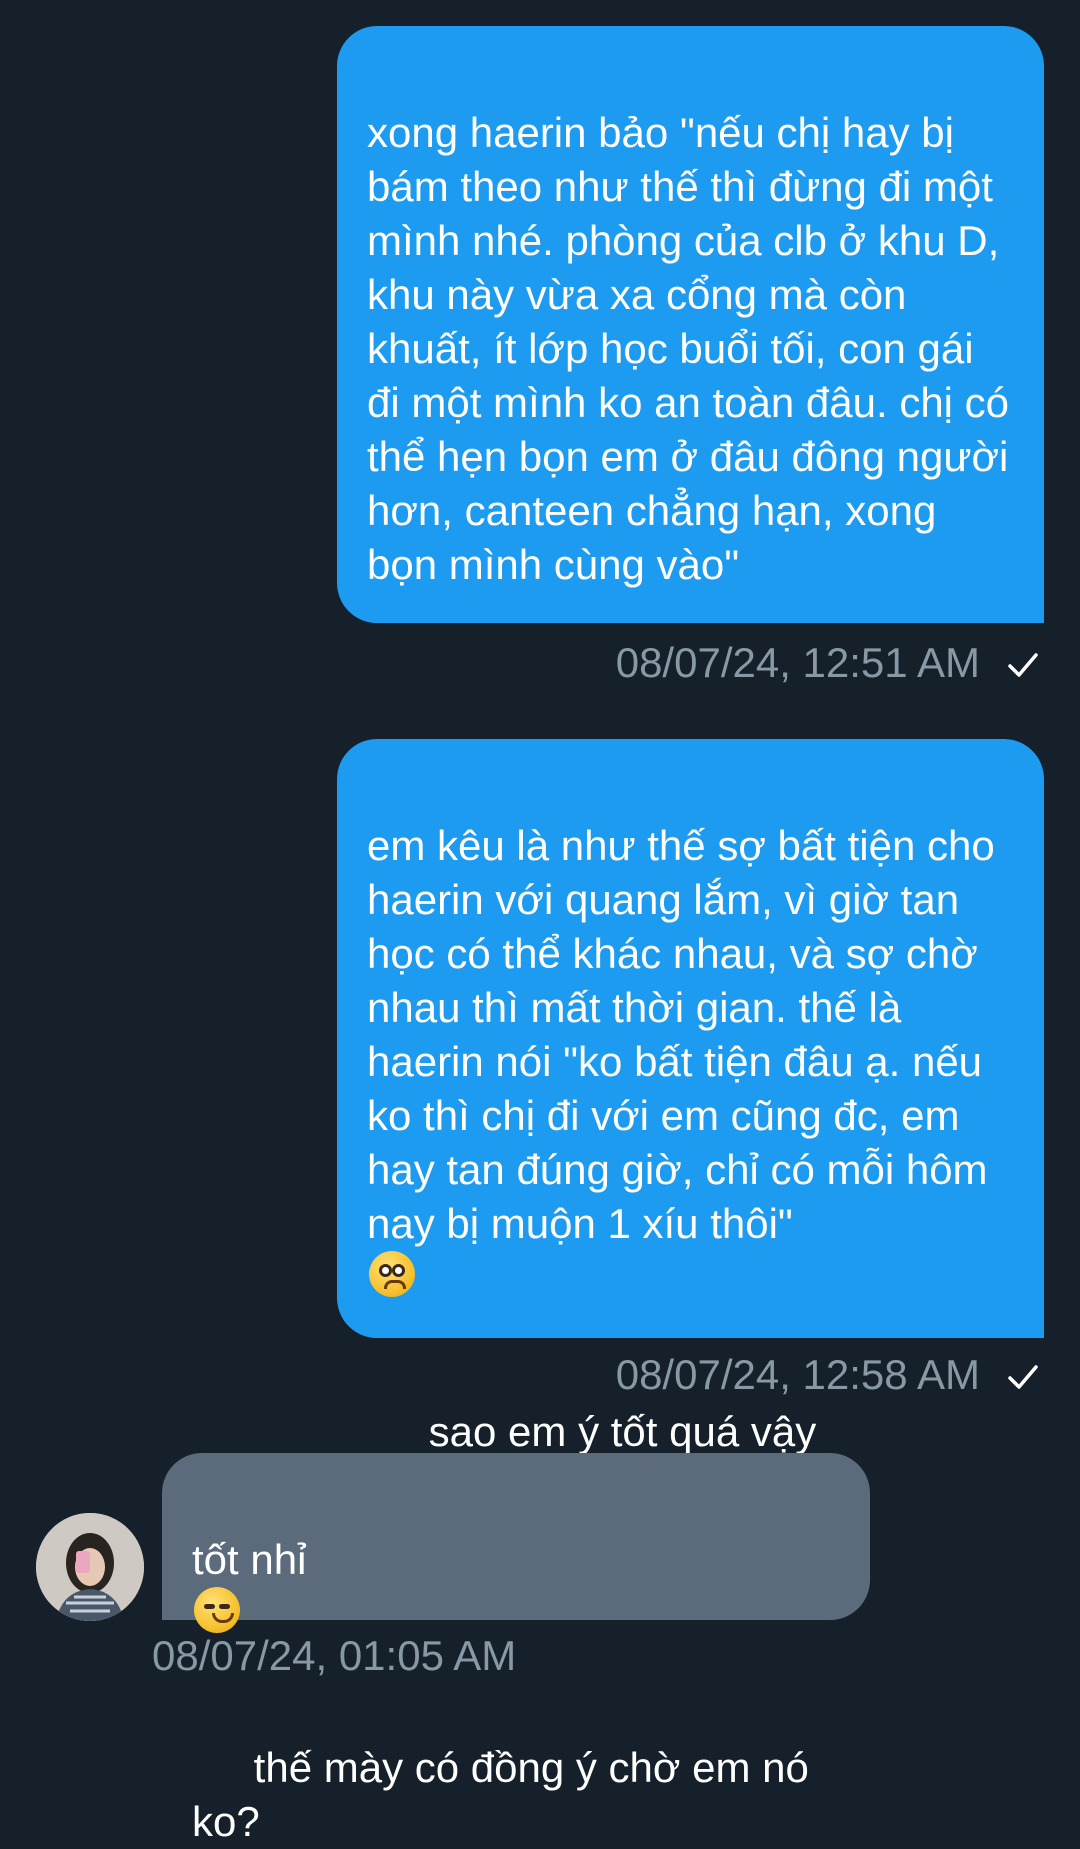  What do you see at coordinates (334, 1655) in the screenshot?
I see `message-timestamp: 08/07/24, 01:05 AM` at bounding box center [334, 1655].